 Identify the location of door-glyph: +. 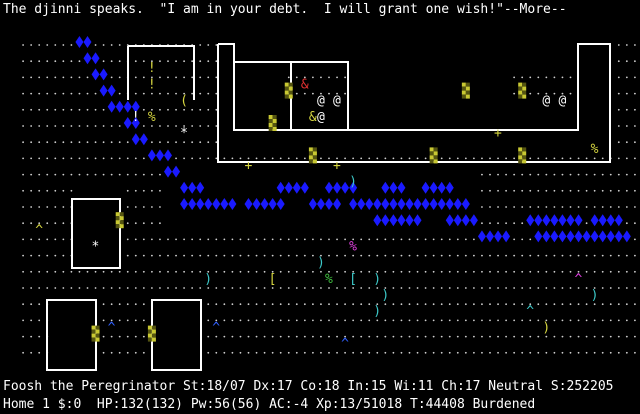
(498, 133).